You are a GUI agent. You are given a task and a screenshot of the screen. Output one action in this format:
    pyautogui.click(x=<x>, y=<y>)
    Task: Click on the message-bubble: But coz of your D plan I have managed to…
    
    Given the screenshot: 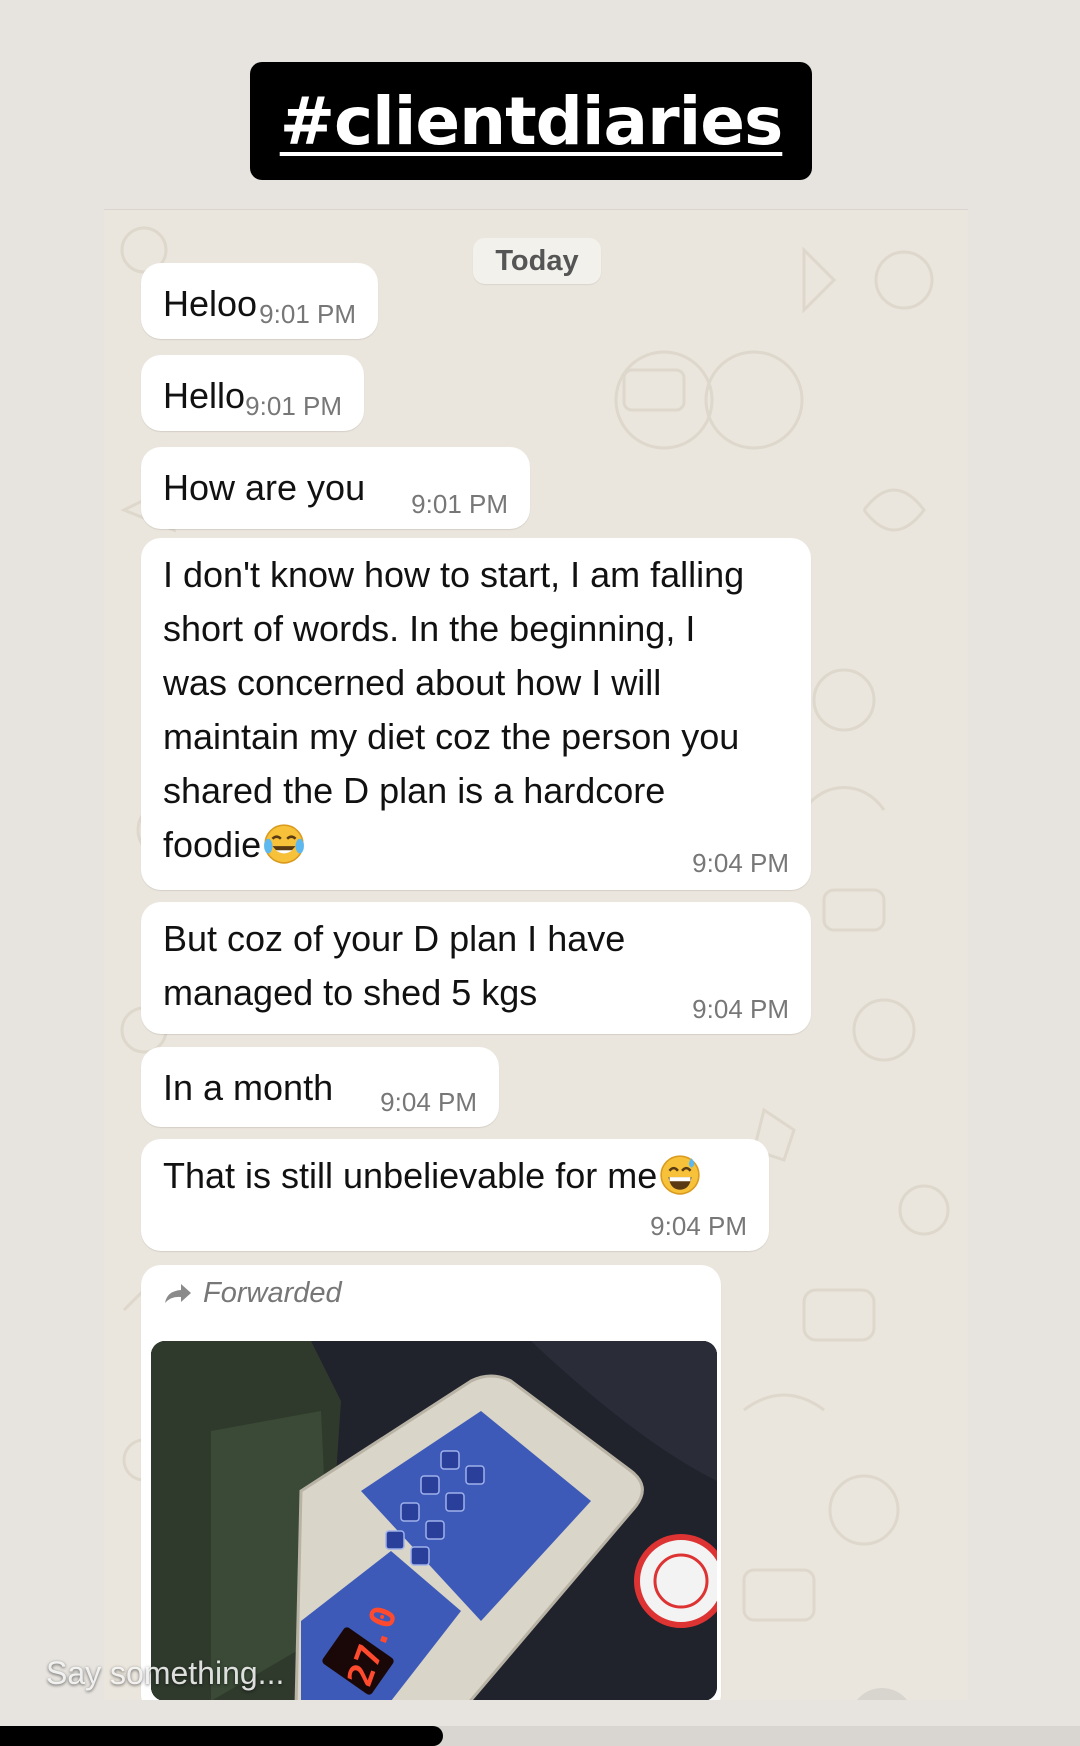 What is the action you would take?
    pyautogui.click(x=476, y=968)
    